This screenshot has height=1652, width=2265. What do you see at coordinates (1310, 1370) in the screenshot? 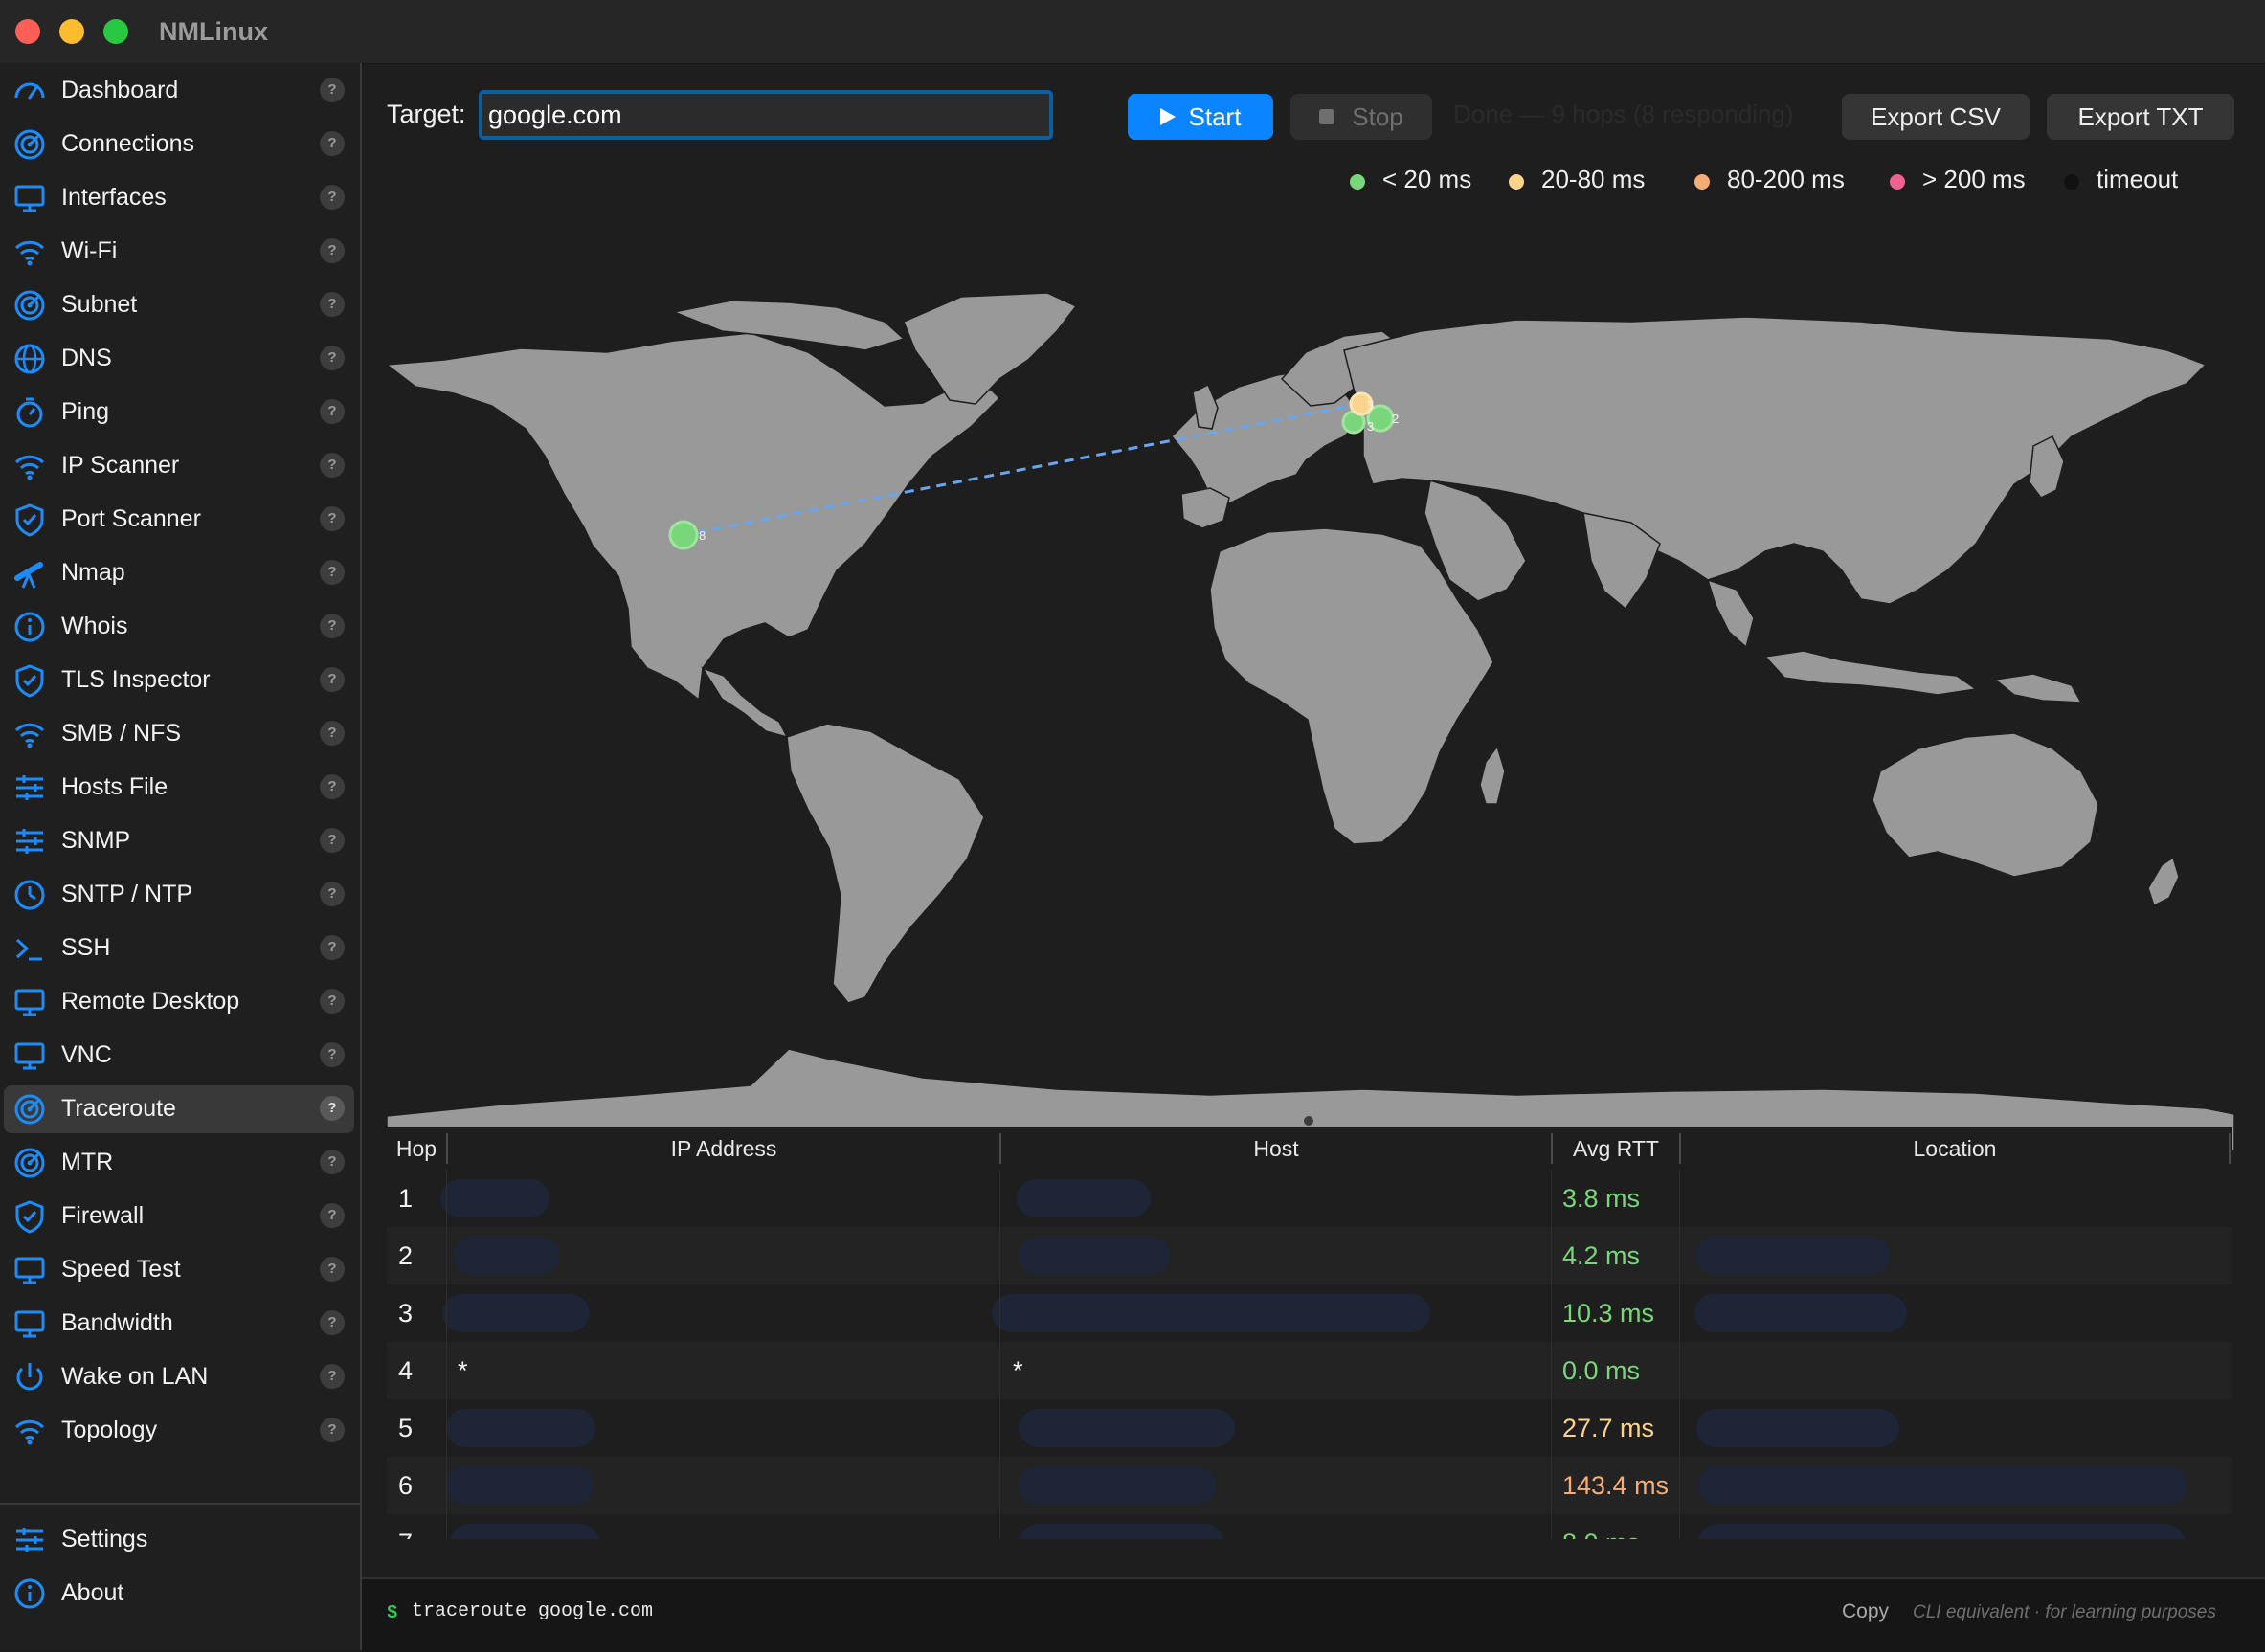
I see `table-row: 4 * * 0.0 ms` at bounding box center [1310, 1370].